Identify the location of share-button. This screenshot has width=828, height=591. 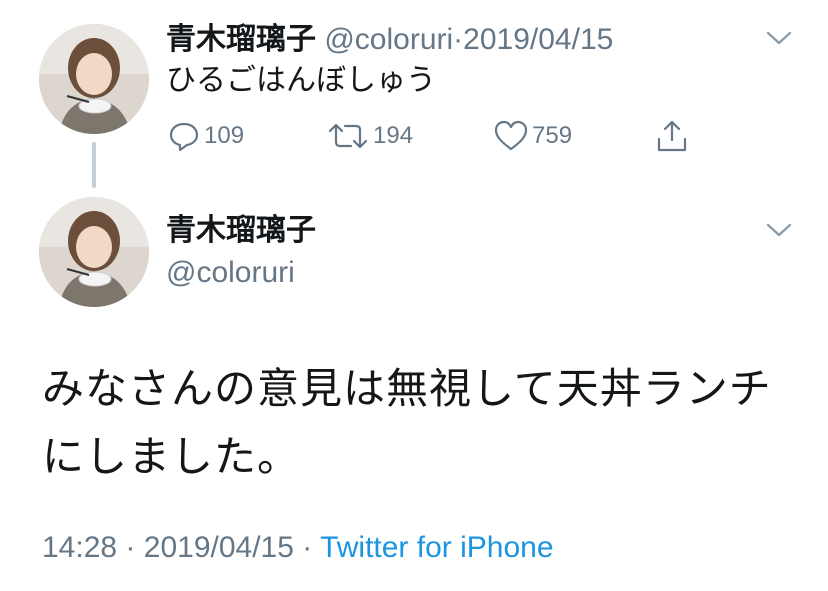
(672, 136).